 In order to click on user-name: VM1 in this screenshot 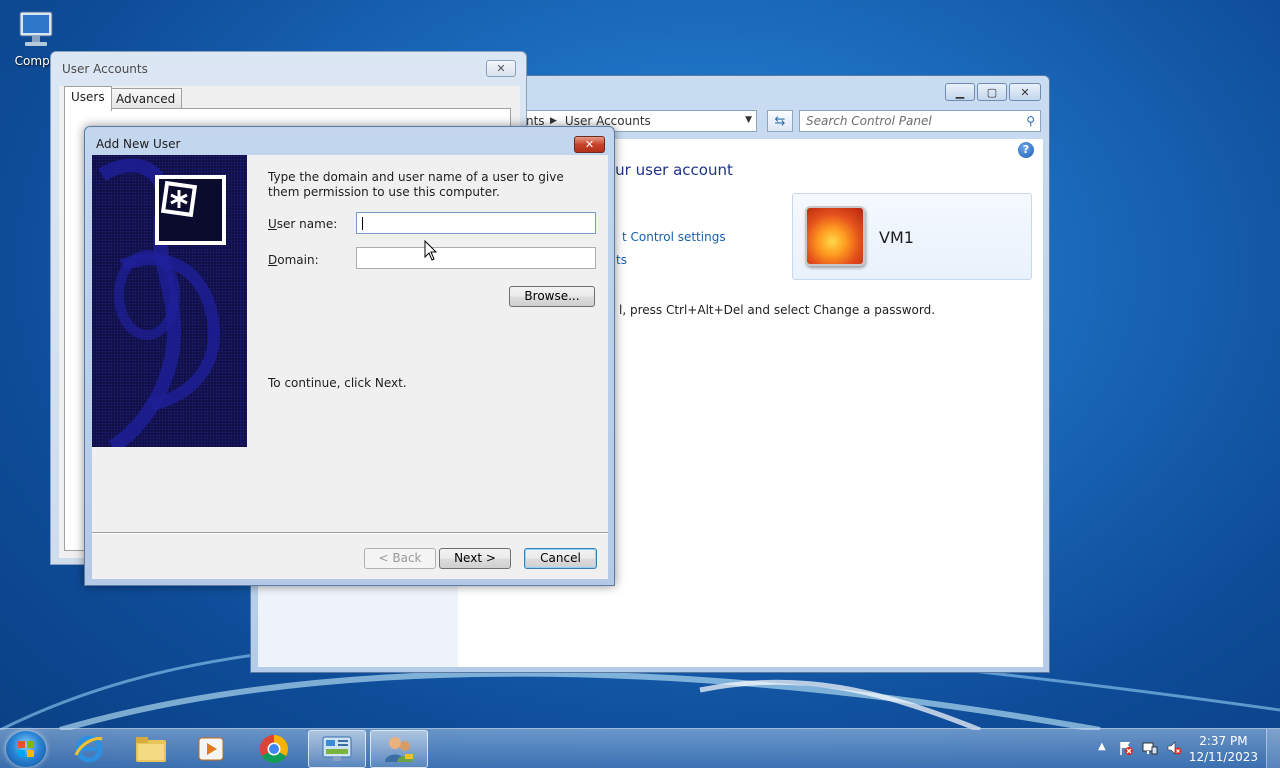, I will do `click(896, 237)`.